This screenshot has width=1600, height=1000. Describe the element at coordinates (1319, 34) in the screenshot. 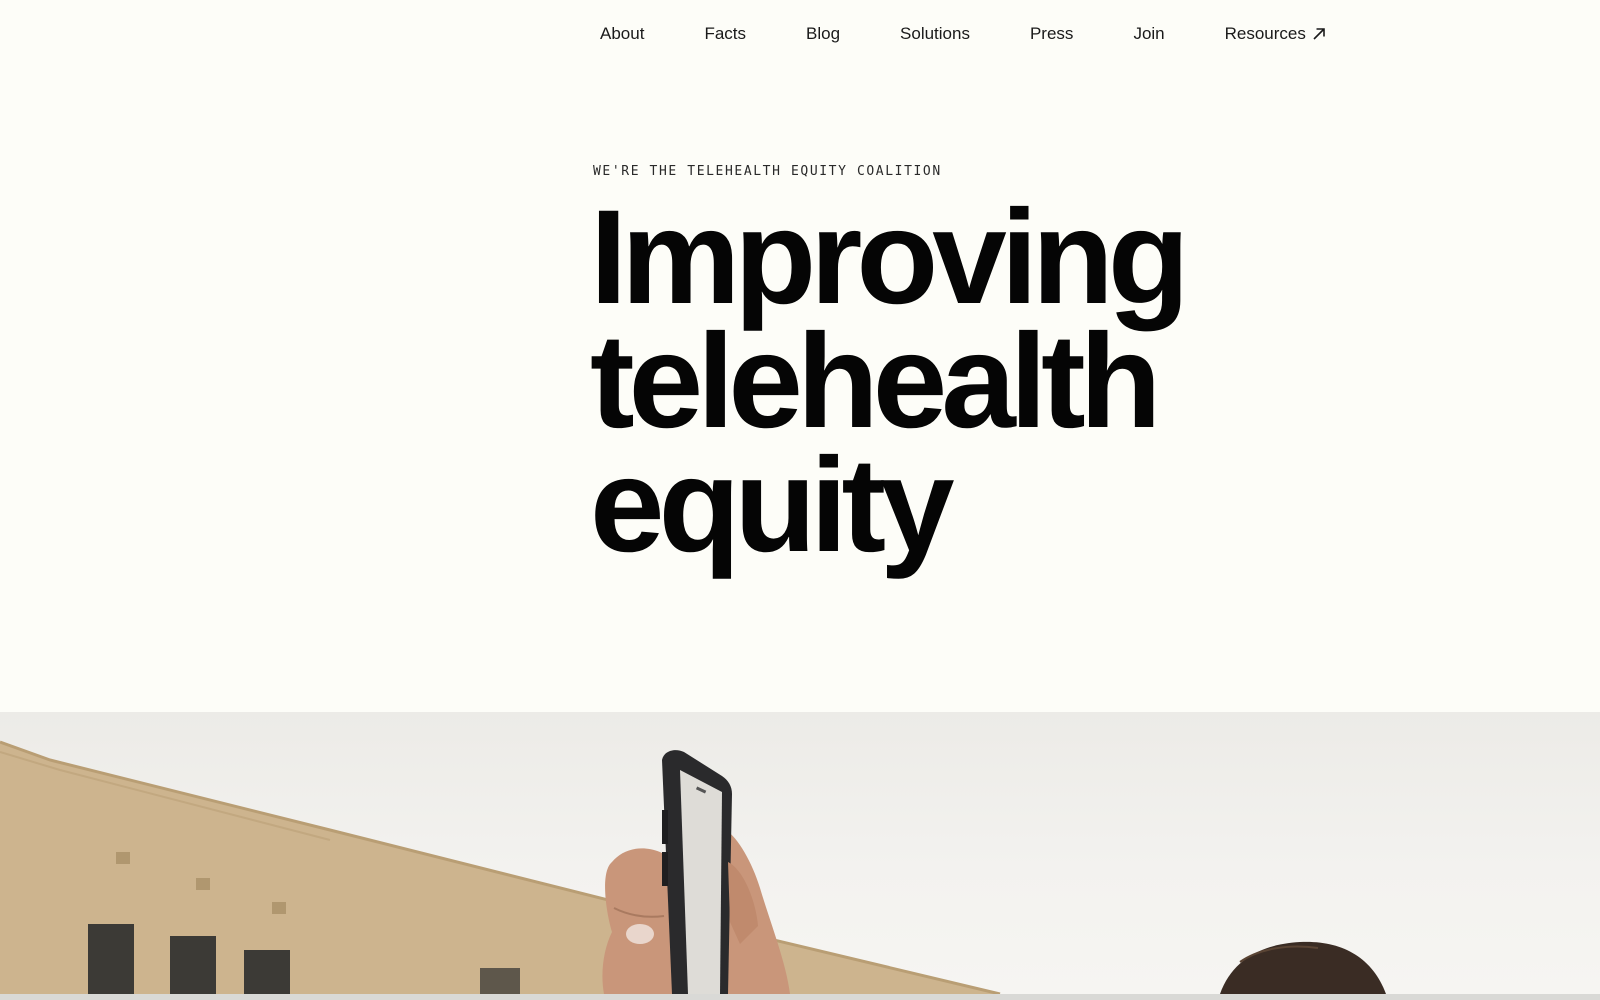

I see `arrow-up-right-icon` at that location.